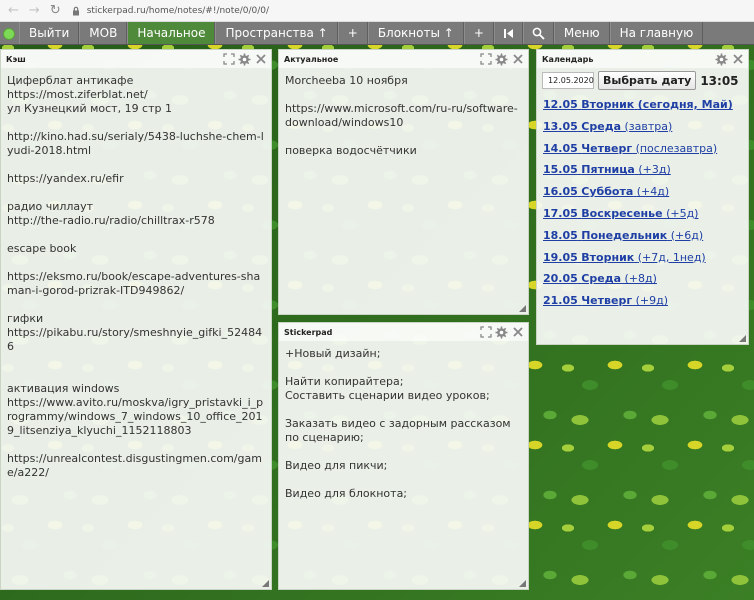 Image resolution: width=754 pixels, height=600 pixels. I want to click on panel-header: Кэш, so click(136, 59).